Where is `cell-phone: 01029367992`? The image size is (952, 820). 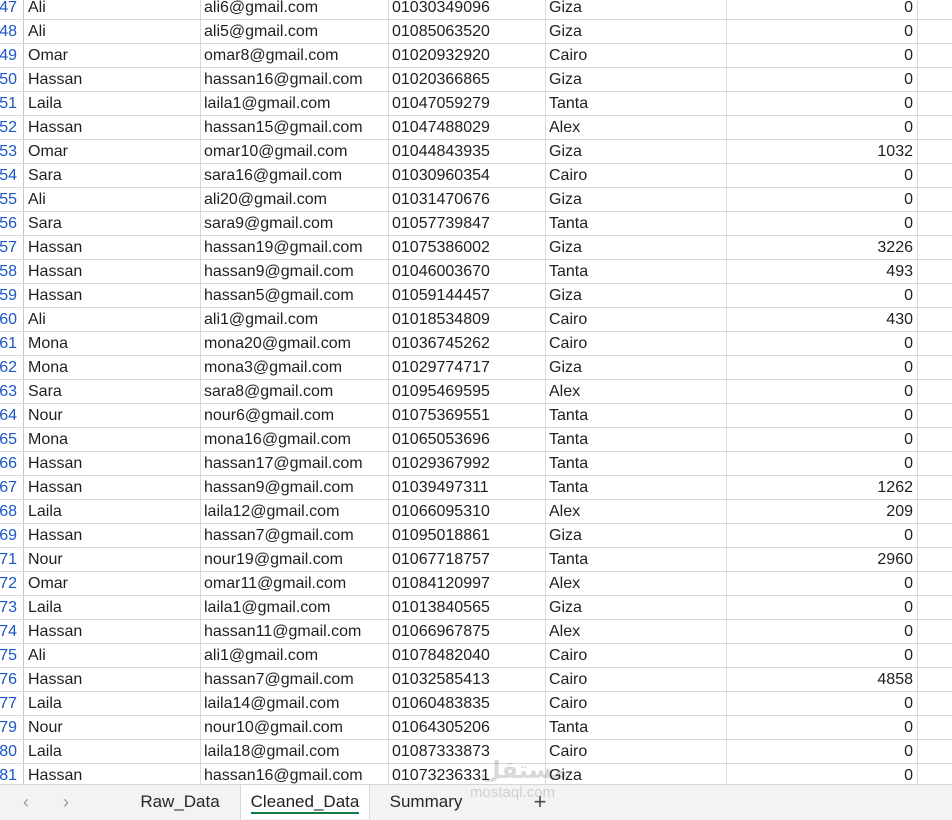 cell-phone: 01029367992 is located at coordinates (467, 463).